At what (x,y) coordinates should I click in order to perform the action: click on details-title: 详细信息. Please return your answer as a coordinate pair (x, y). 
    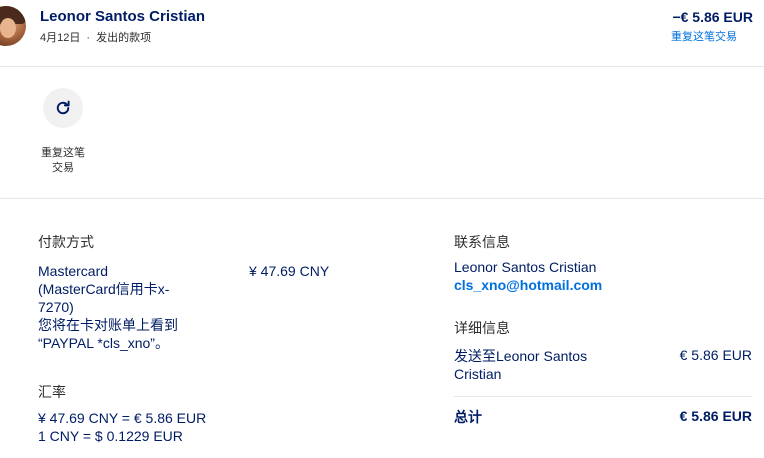
    Looking at the image, I should click on (482, 328).